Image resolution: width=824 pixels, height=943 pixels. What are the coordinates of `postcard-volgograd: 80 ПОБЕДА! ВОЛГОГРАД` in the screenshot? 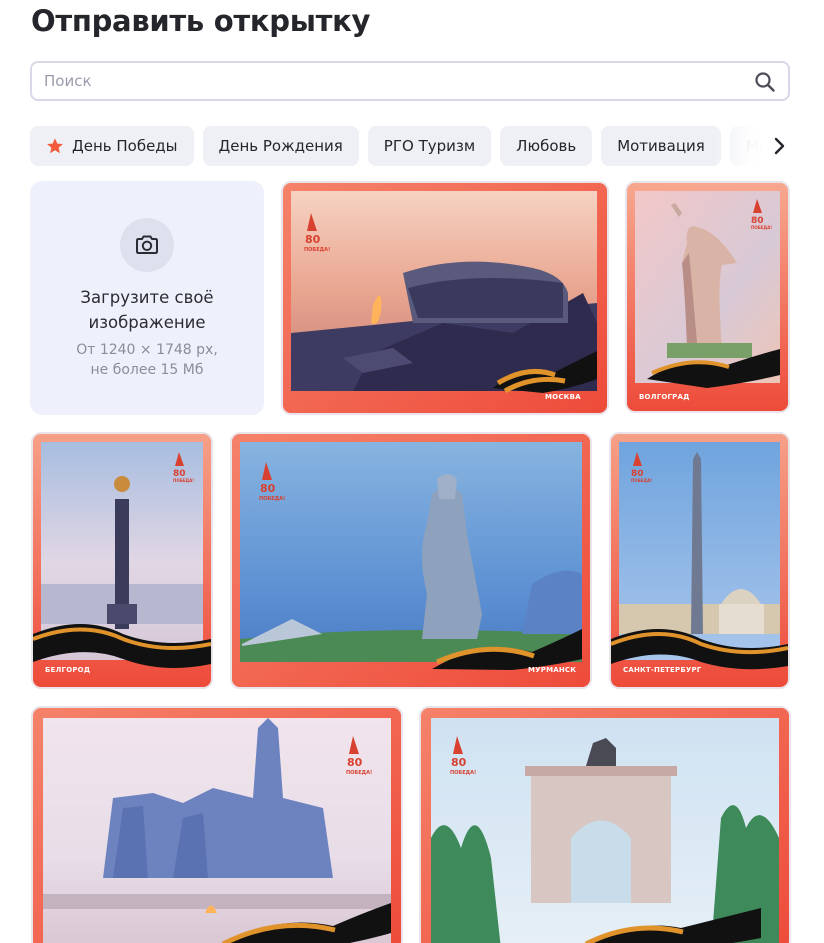 It's located at (707, 297).